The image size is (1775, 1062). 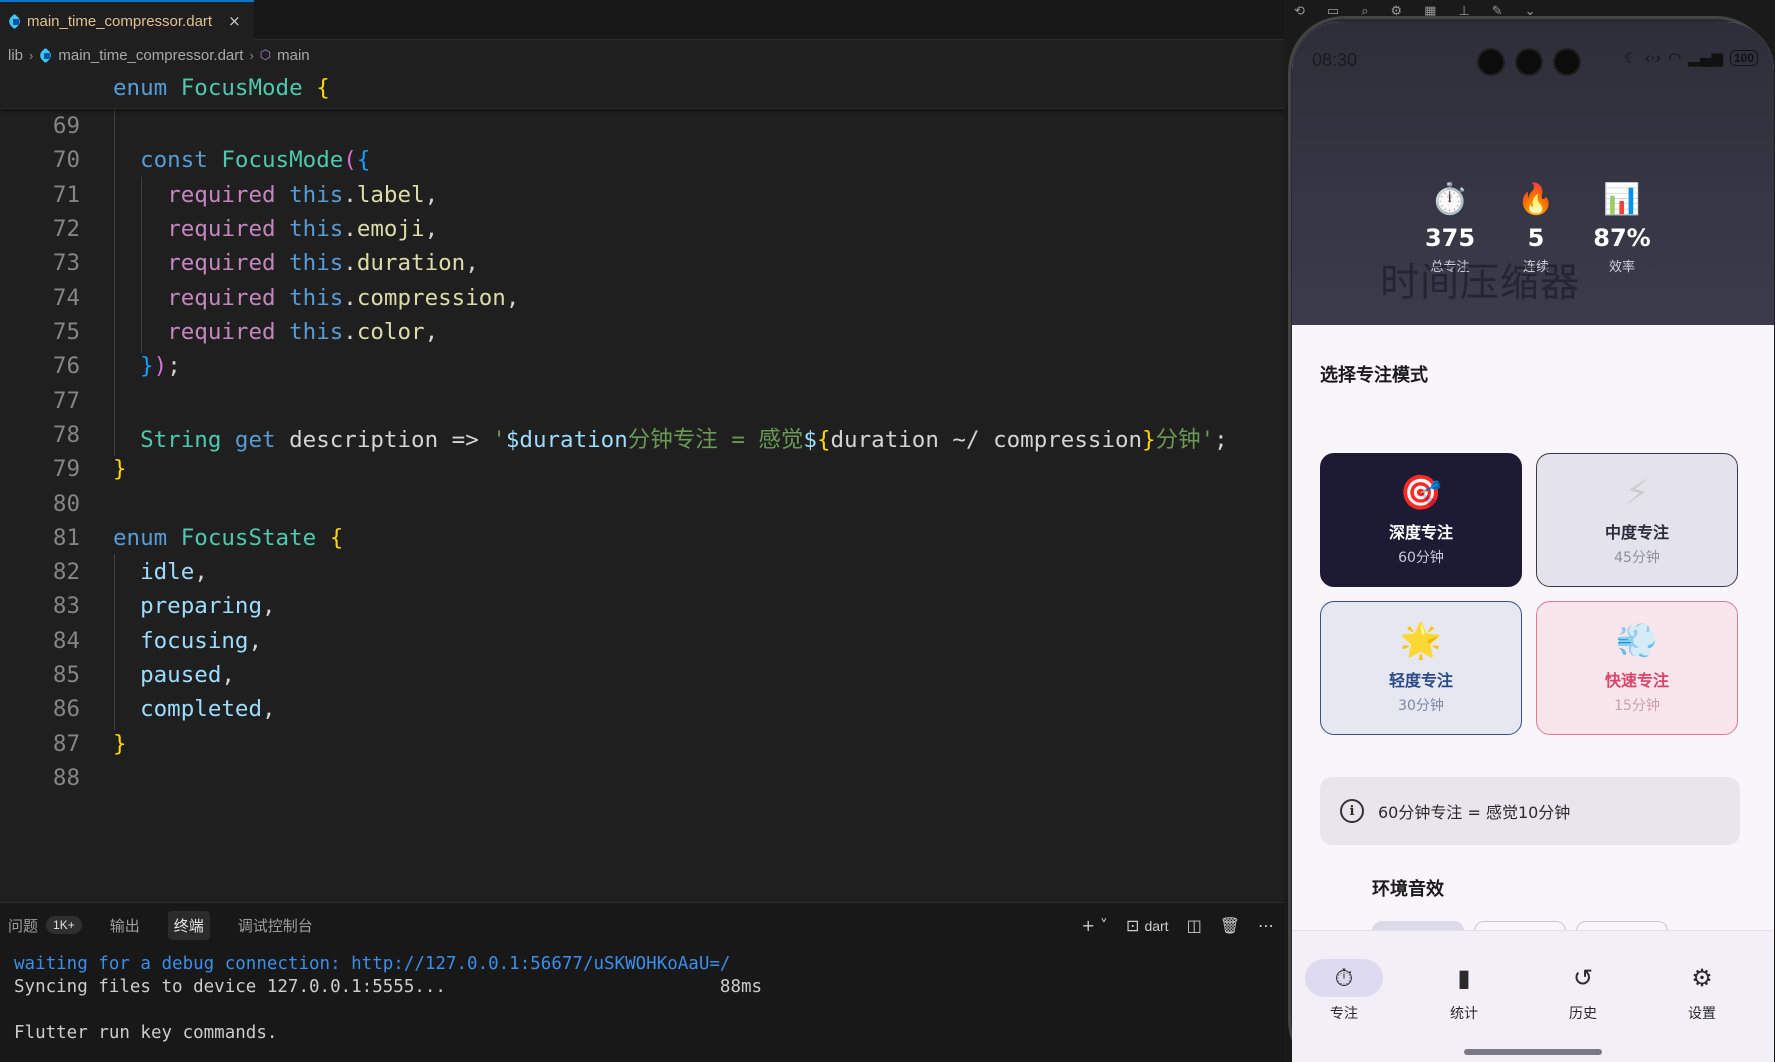 What do you see at coordinates (1194, 925) in the screenshot?
I see `split-terminal-icon: ◫` at bounding box center [1194, 925].